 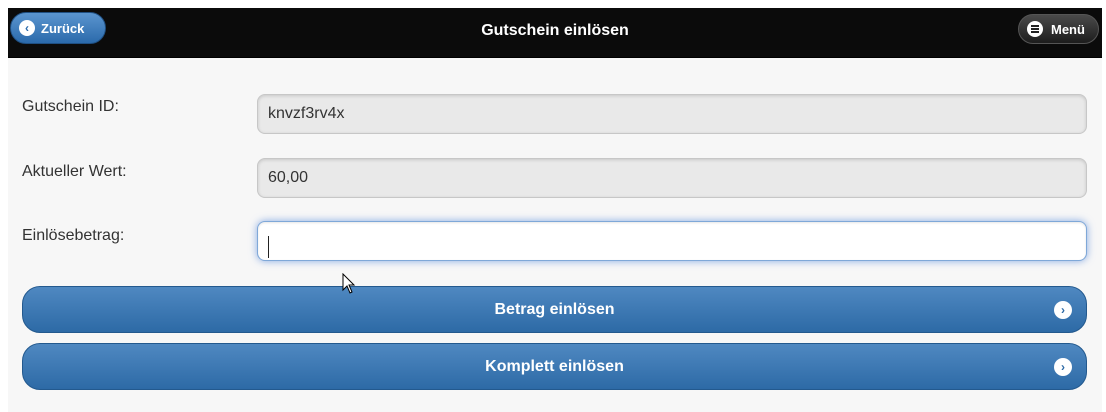 I want to click on menu-button: Menü, so click(x=1058, y=29).